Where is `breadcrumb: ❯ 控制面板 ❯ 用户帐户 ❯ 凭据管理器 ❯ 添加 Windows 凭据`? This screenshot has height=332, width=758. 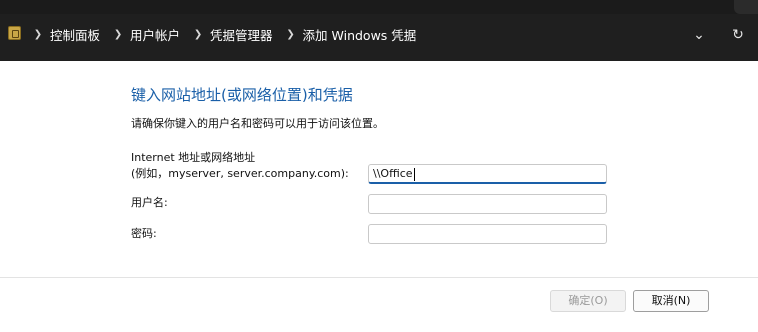
breadcrumb: ❯ 控制面板 ❯ 用户帐户 ❯ 凭据管理器 ❯ 添加 Windows 凭据 is located at coordinates (228, 34).